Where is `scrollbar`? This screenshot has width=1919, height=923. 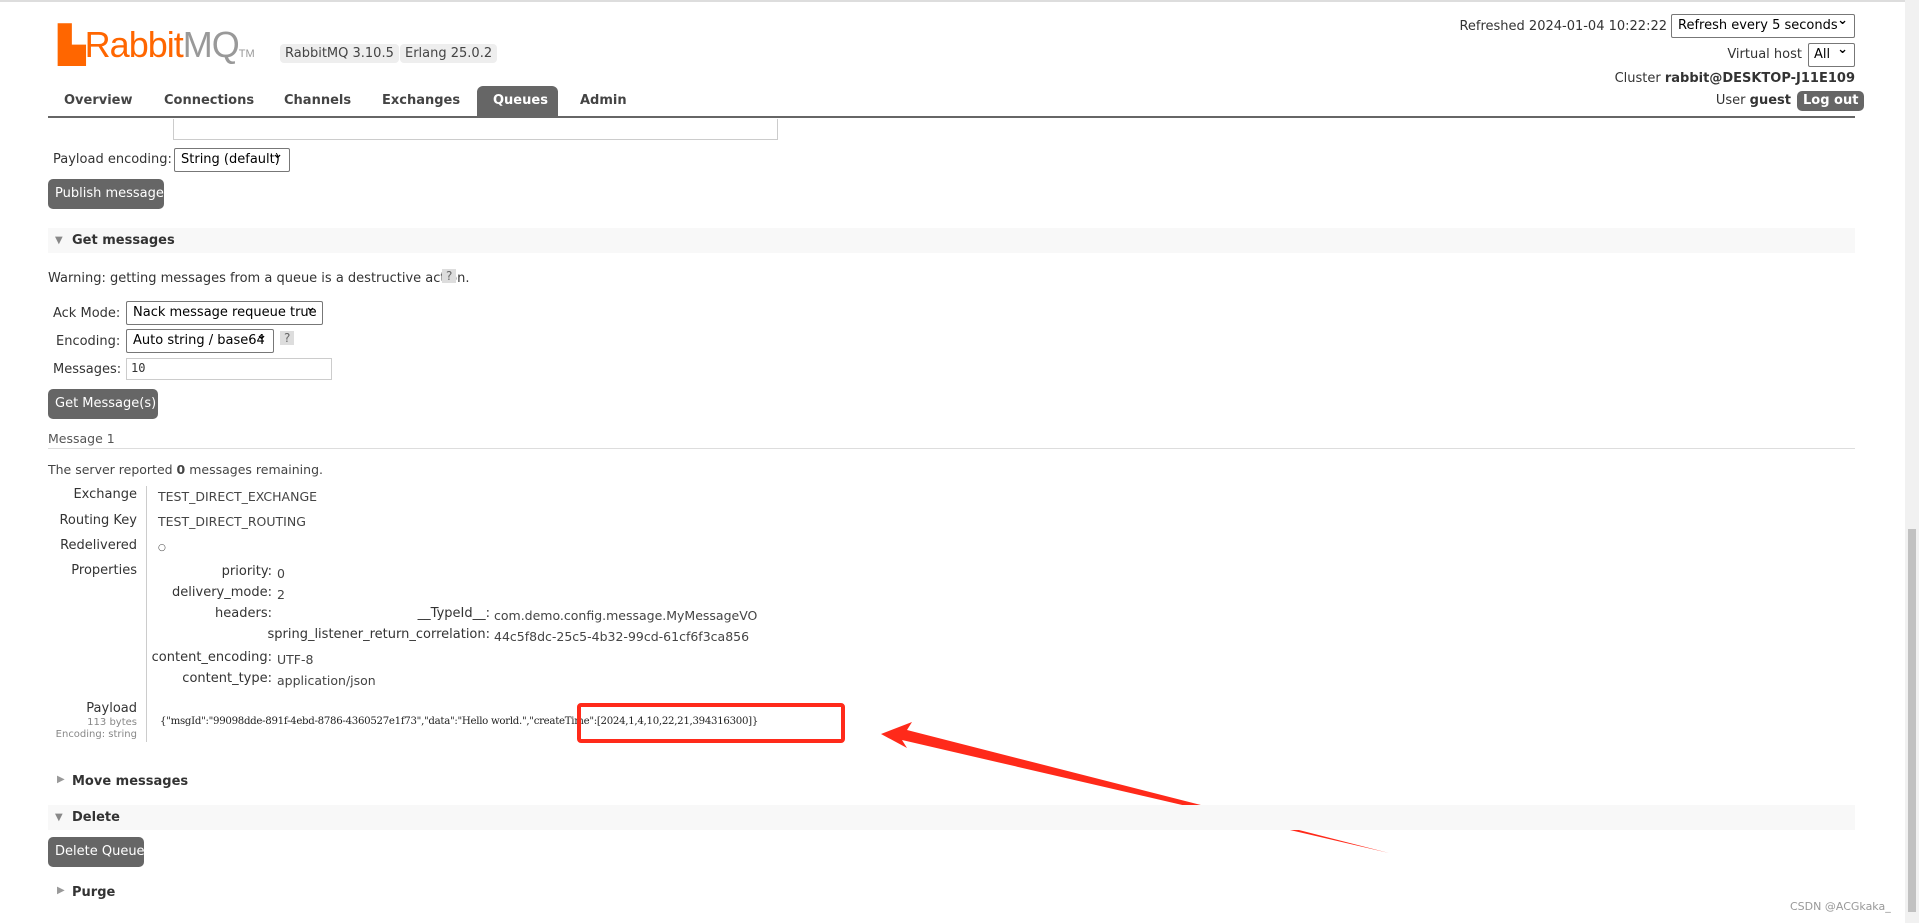 scrollbar is located at coordinates (1912, 461).